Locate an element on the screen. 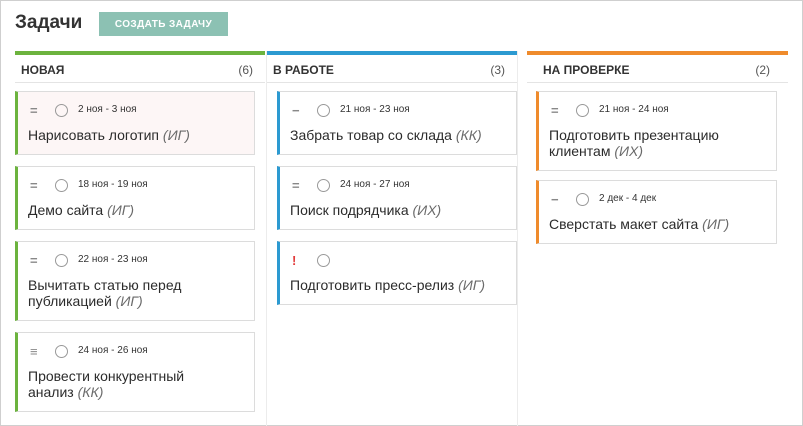 Image resolution: width=803 pixels, height=426 pixels. urgent-priority-icon: ! is located at coordinates (294, 260).